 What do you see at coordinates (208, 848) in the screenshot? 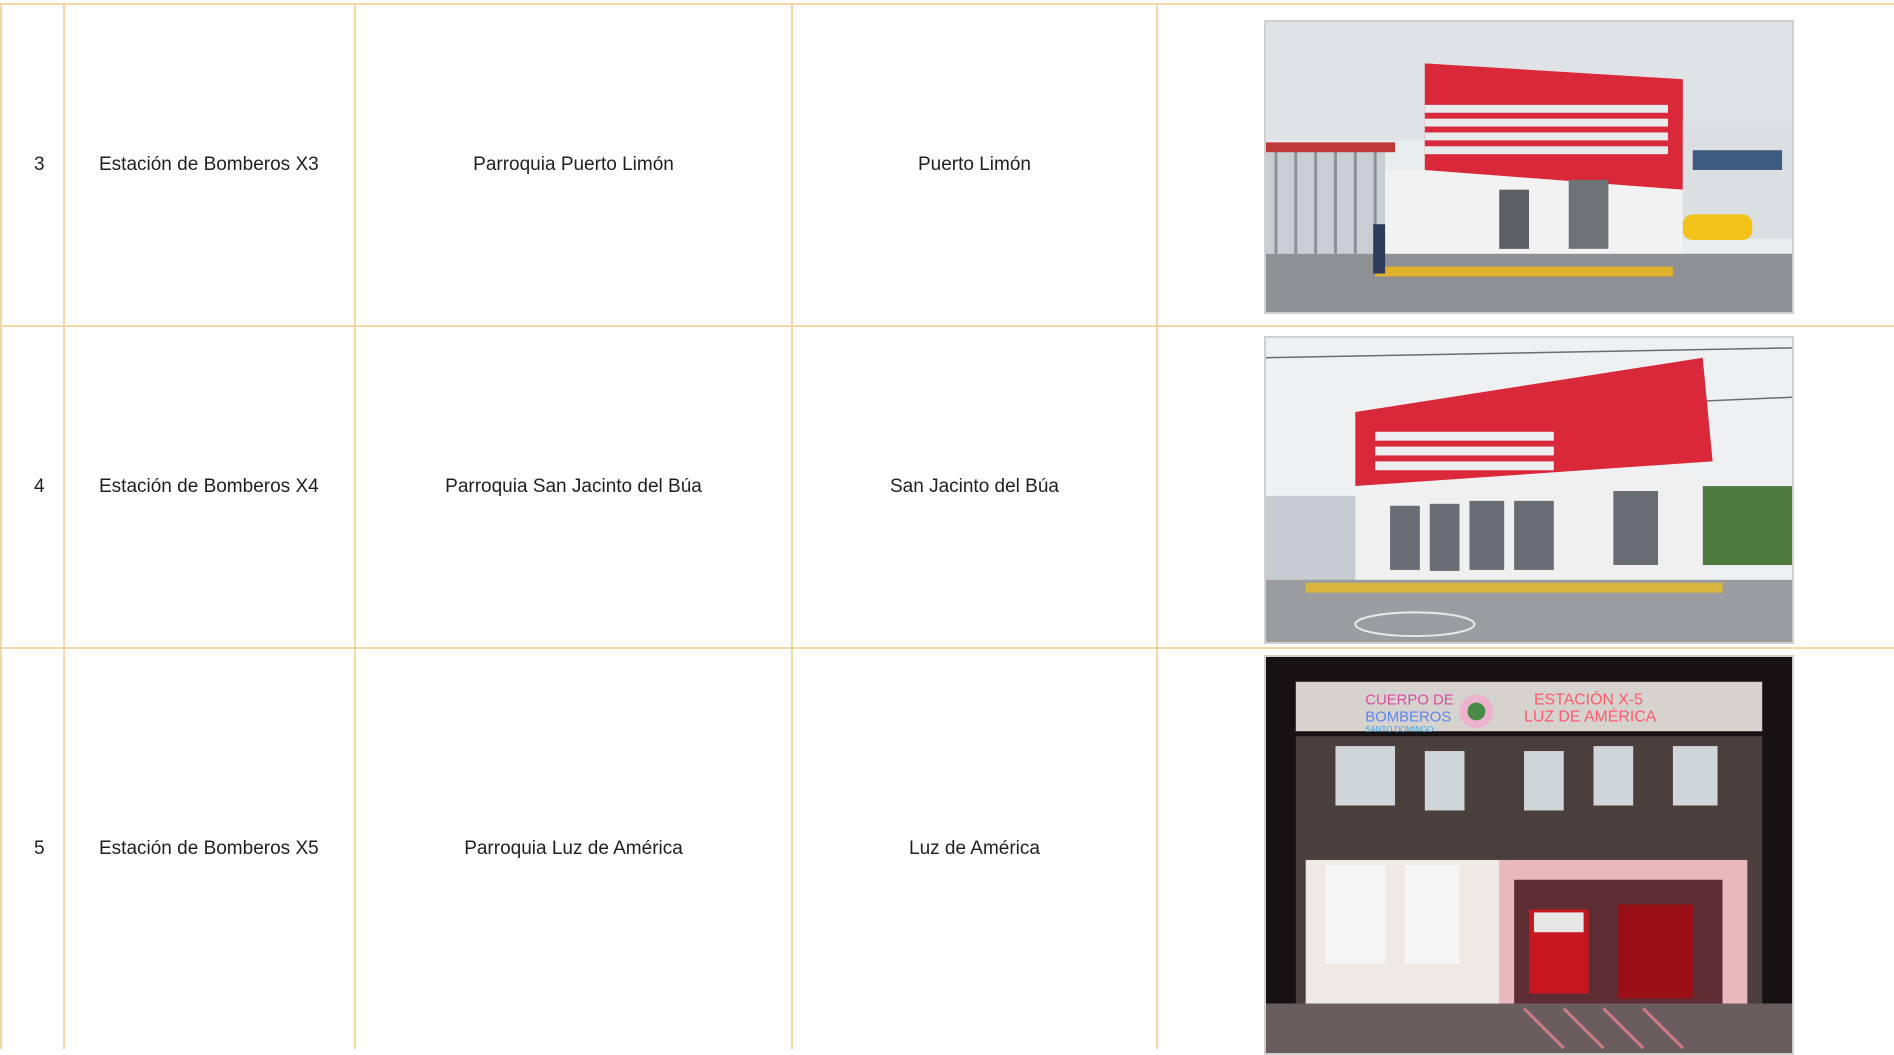
I see `station-name: Estación de Bomberos X5` at bounding box center [208, 848].